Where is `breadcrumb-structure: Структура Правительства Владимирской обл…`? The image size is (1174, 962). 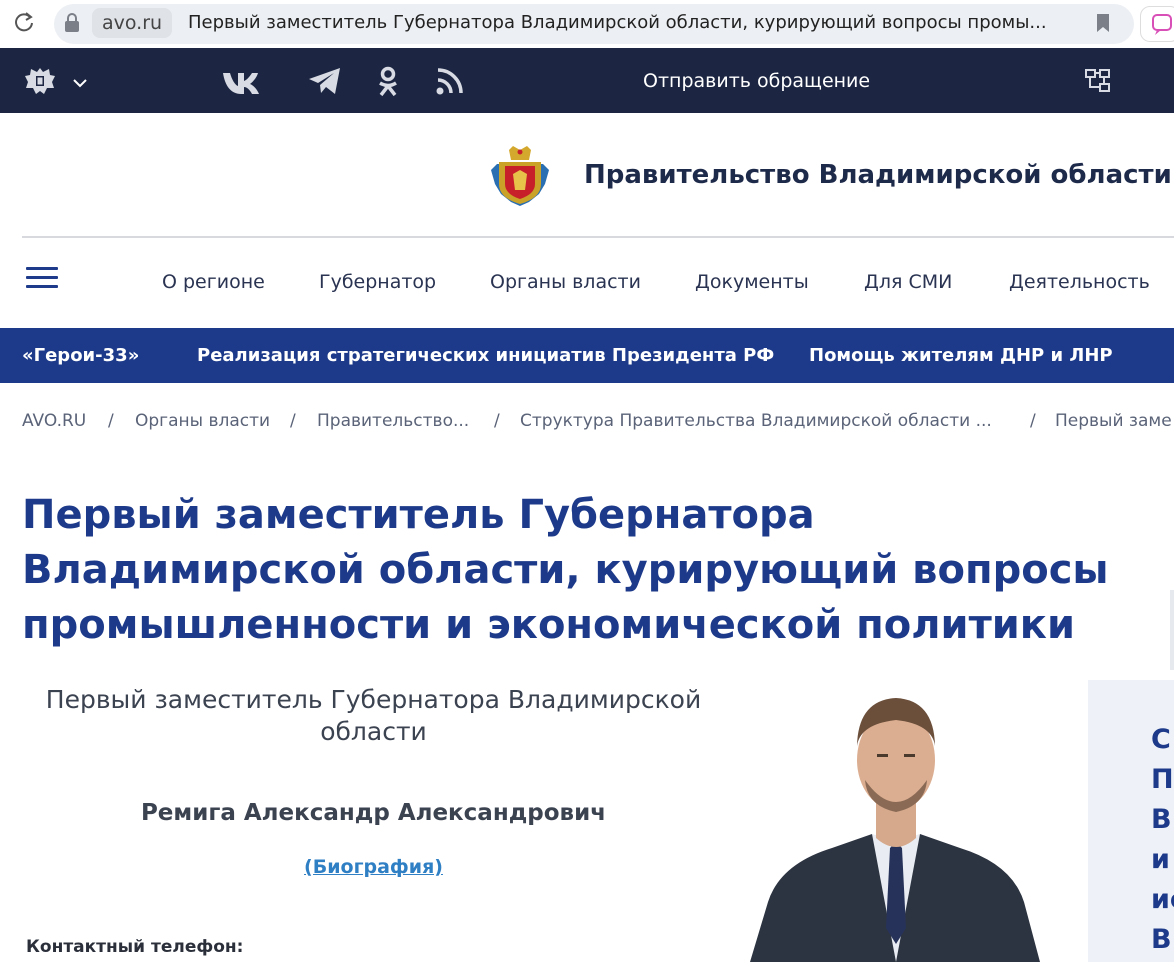
breadcrumb-structure: Структура Правительства Владимирской обл… is located at coordinates (756, 421).